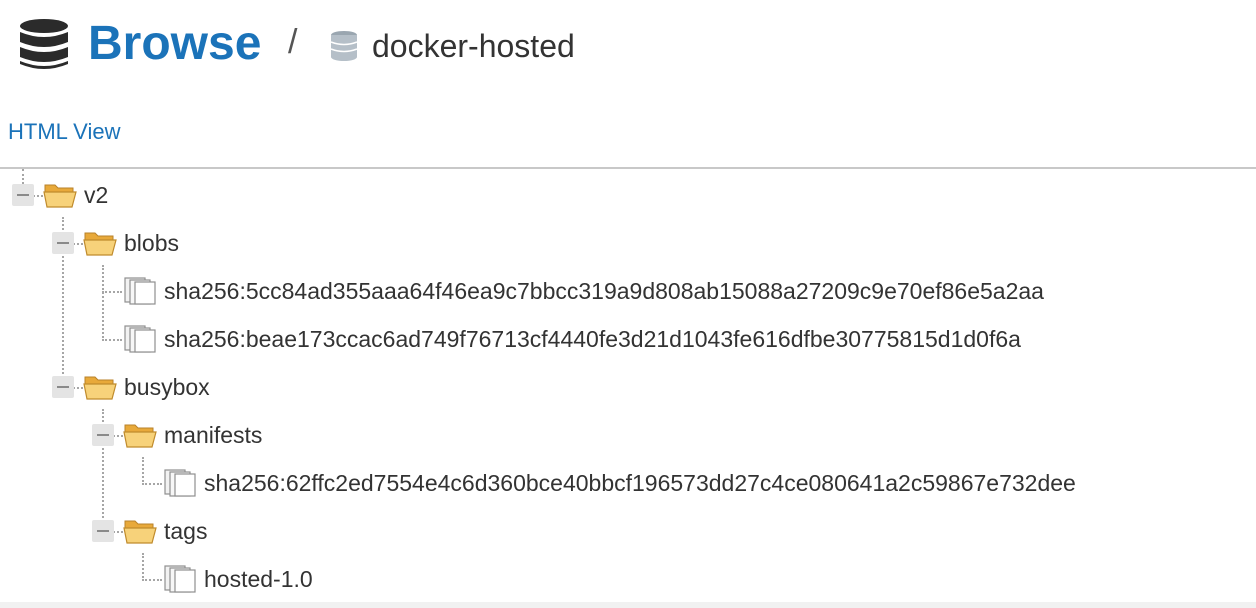  I want to click on bottom-bar, so click(628, 605).